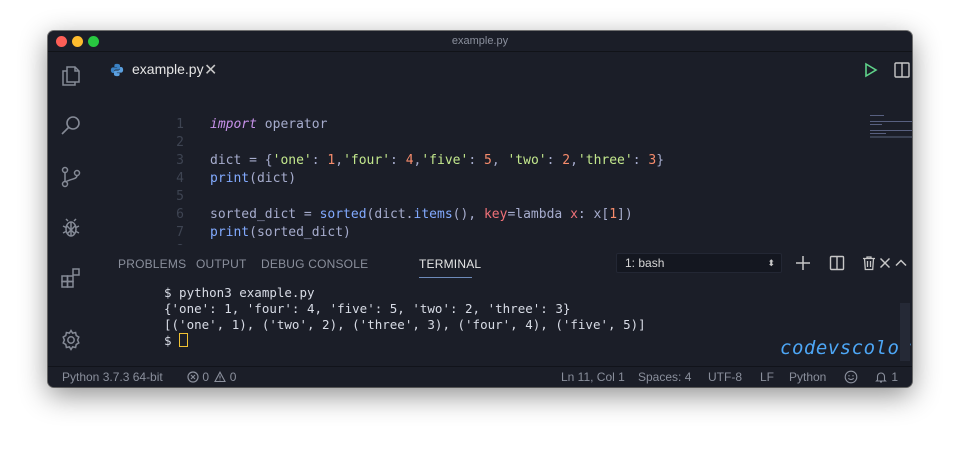  What do you see at coordinates (660, 160) in the screenshot?
I see `code-token: }` at bounding box center [660, 160].